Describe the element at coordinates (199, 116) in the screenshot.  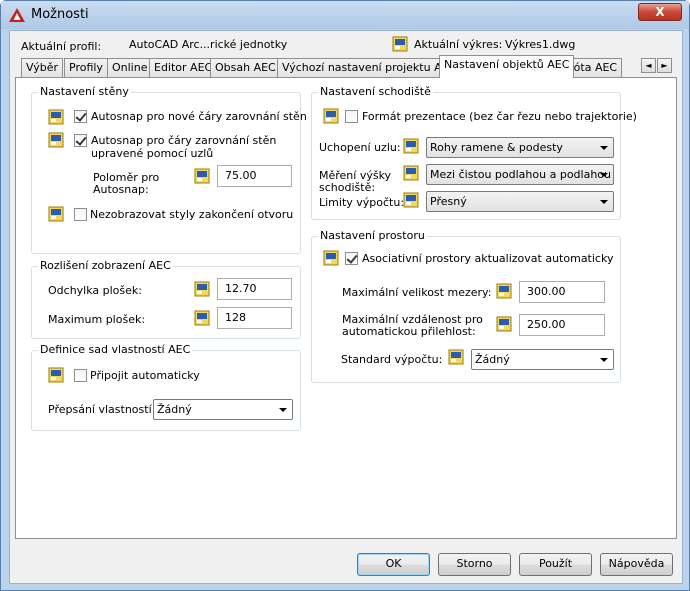
I see `autosnap-new-label: Autosnap pro nové čáry zarovnání stěn` at that location.